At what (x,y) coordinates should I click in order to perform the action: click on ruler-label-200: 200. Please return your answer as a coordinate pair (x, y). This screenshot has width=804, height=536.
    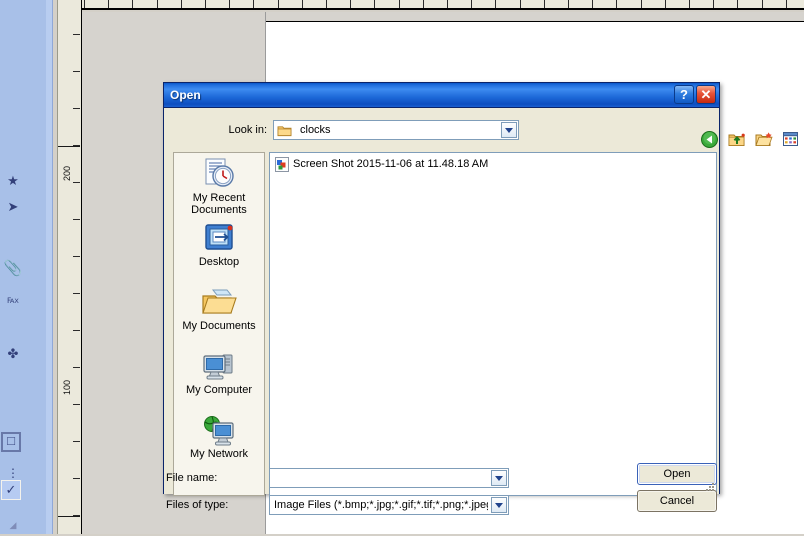
    Looking at the image, I should click on (67, 174).